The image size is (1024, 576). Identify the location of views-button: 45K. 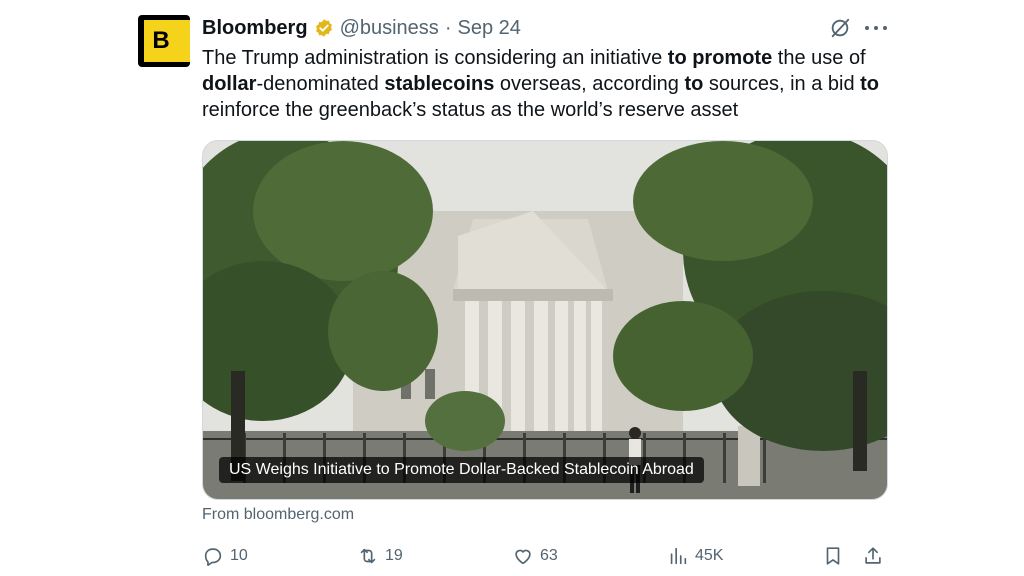
(695, 556).